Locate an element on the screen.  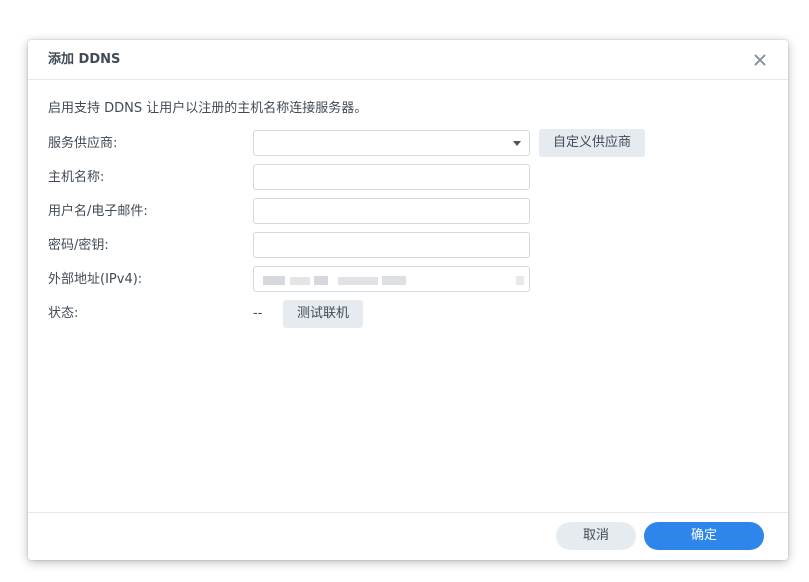
hostname-label: 主机名称: is located at coordinates (76, 177).